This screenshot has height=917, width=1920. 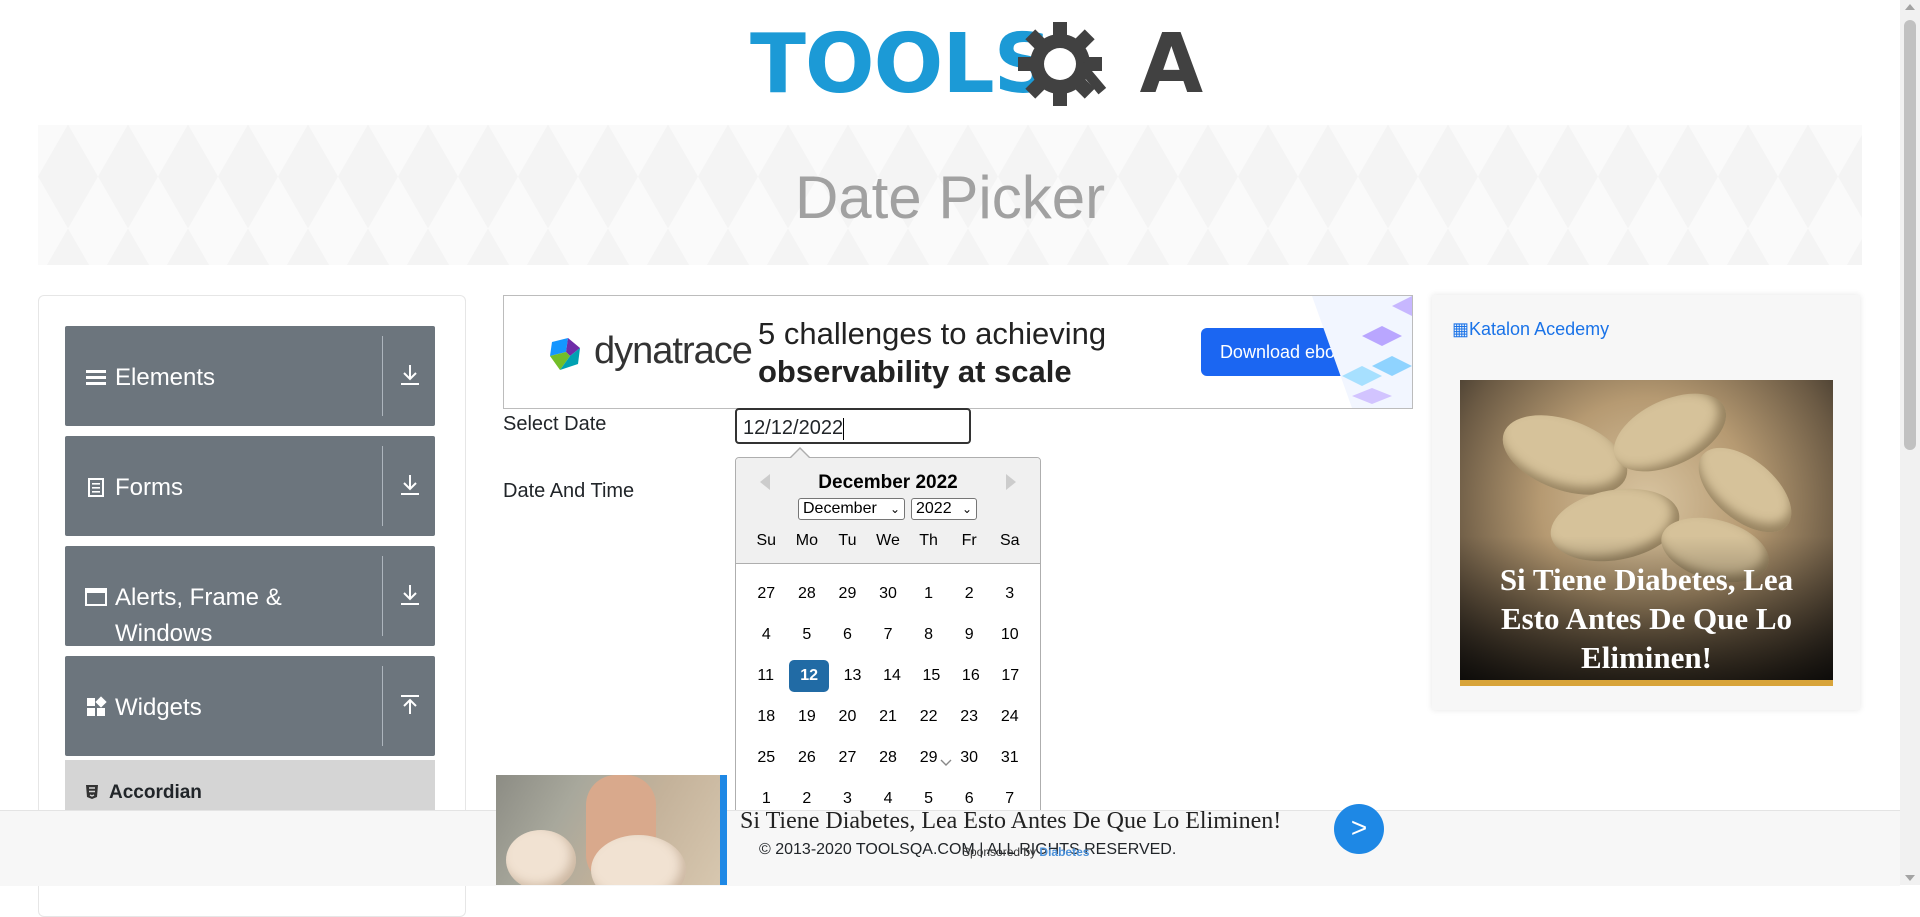 What do you see at coordinates (149, 487) in the screenshot?
I see `sidebar-group-label: Forms` at bounding box center [149, 487].